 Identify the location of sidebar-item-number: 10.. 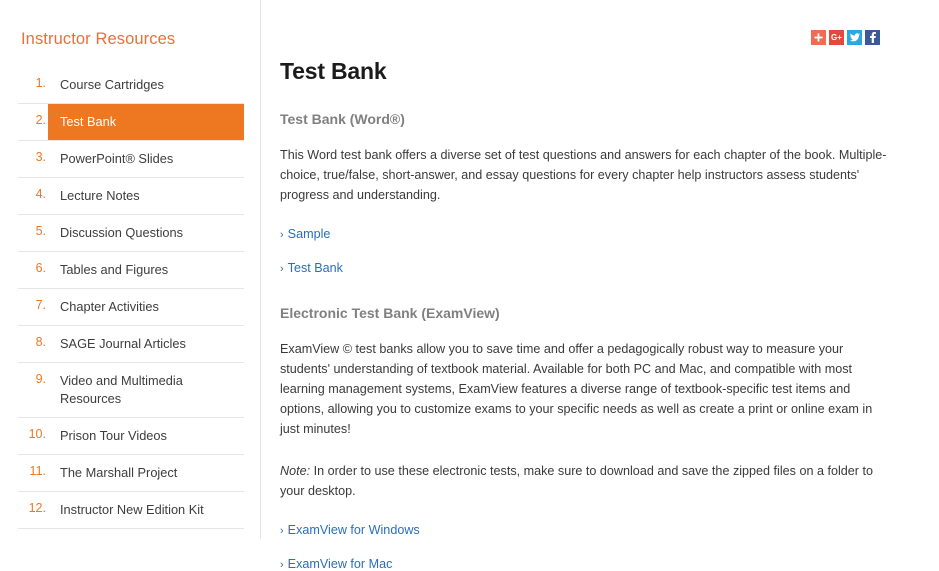
(37, 434).